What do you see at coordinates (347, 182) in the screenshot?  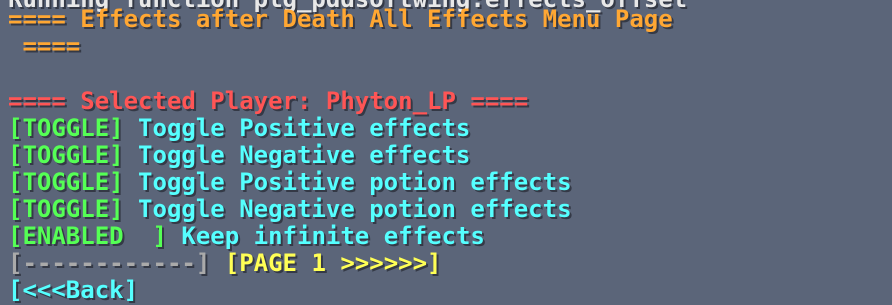 I see `option-label: Toggle Positive potion effects` at bounding box center [347, 182].